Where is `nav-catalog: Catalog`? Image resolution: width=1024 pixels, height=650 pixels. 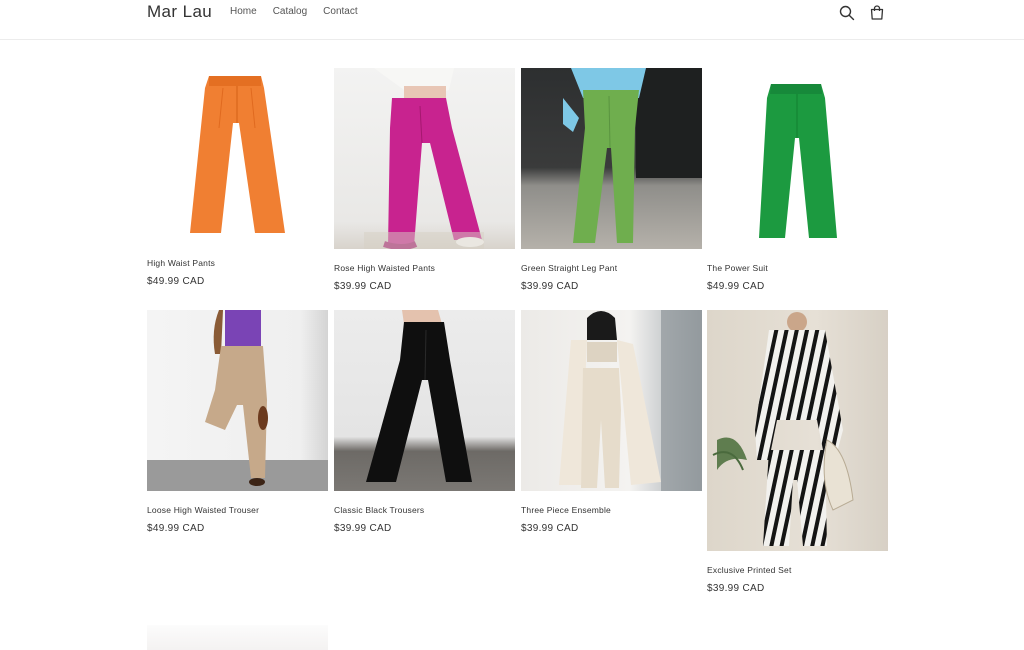
nav-catalog: Catalog is located at coordinates (290, 11).